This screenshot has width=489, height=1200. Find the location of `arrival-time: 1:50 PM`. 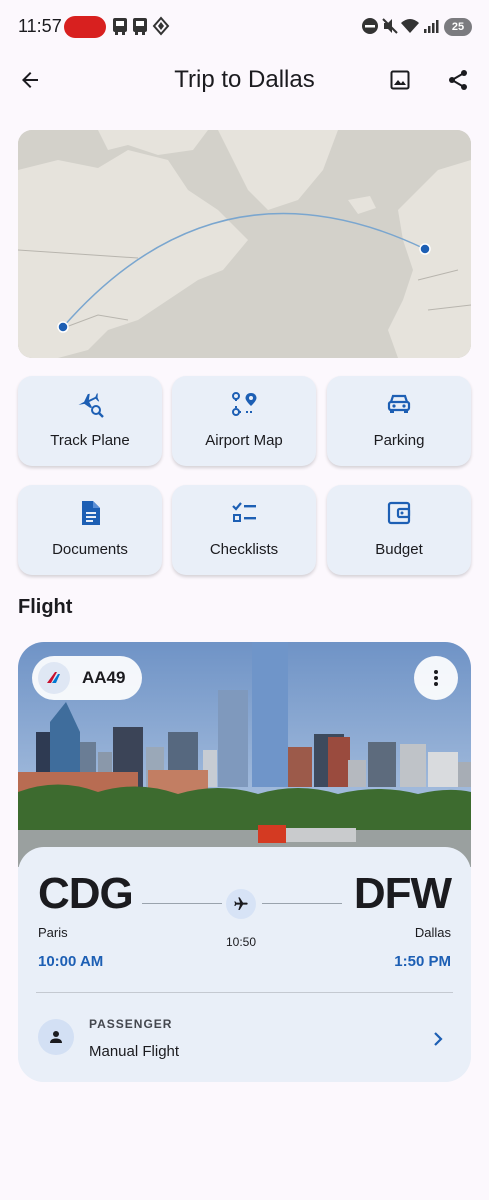

arrival-time: 1:50 PM is located at coordinates (422, 961).